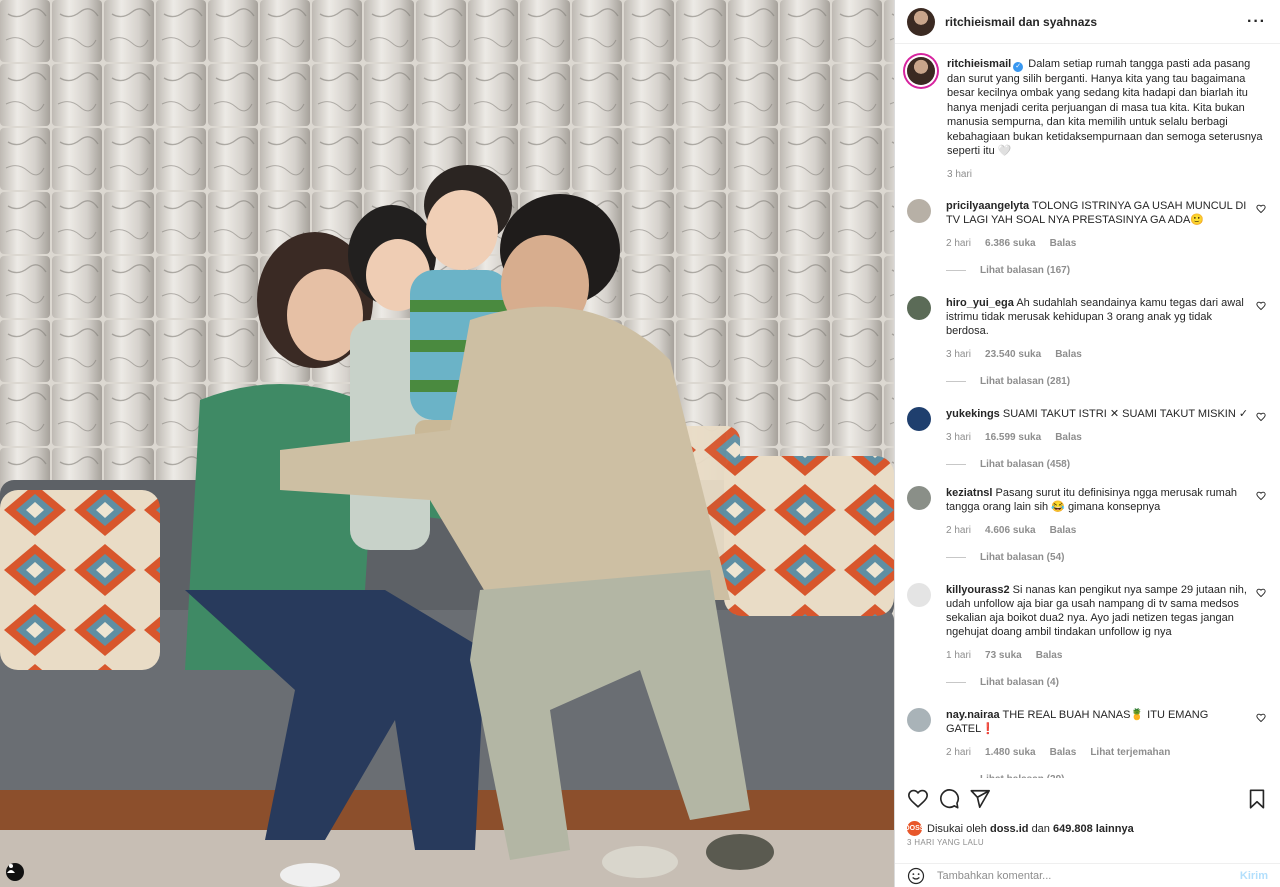 Image resolution: width=1280 pixels, height=887 pixels. I want to click on view-replies-button: Lihat balasan (167), so click(1113, 270).